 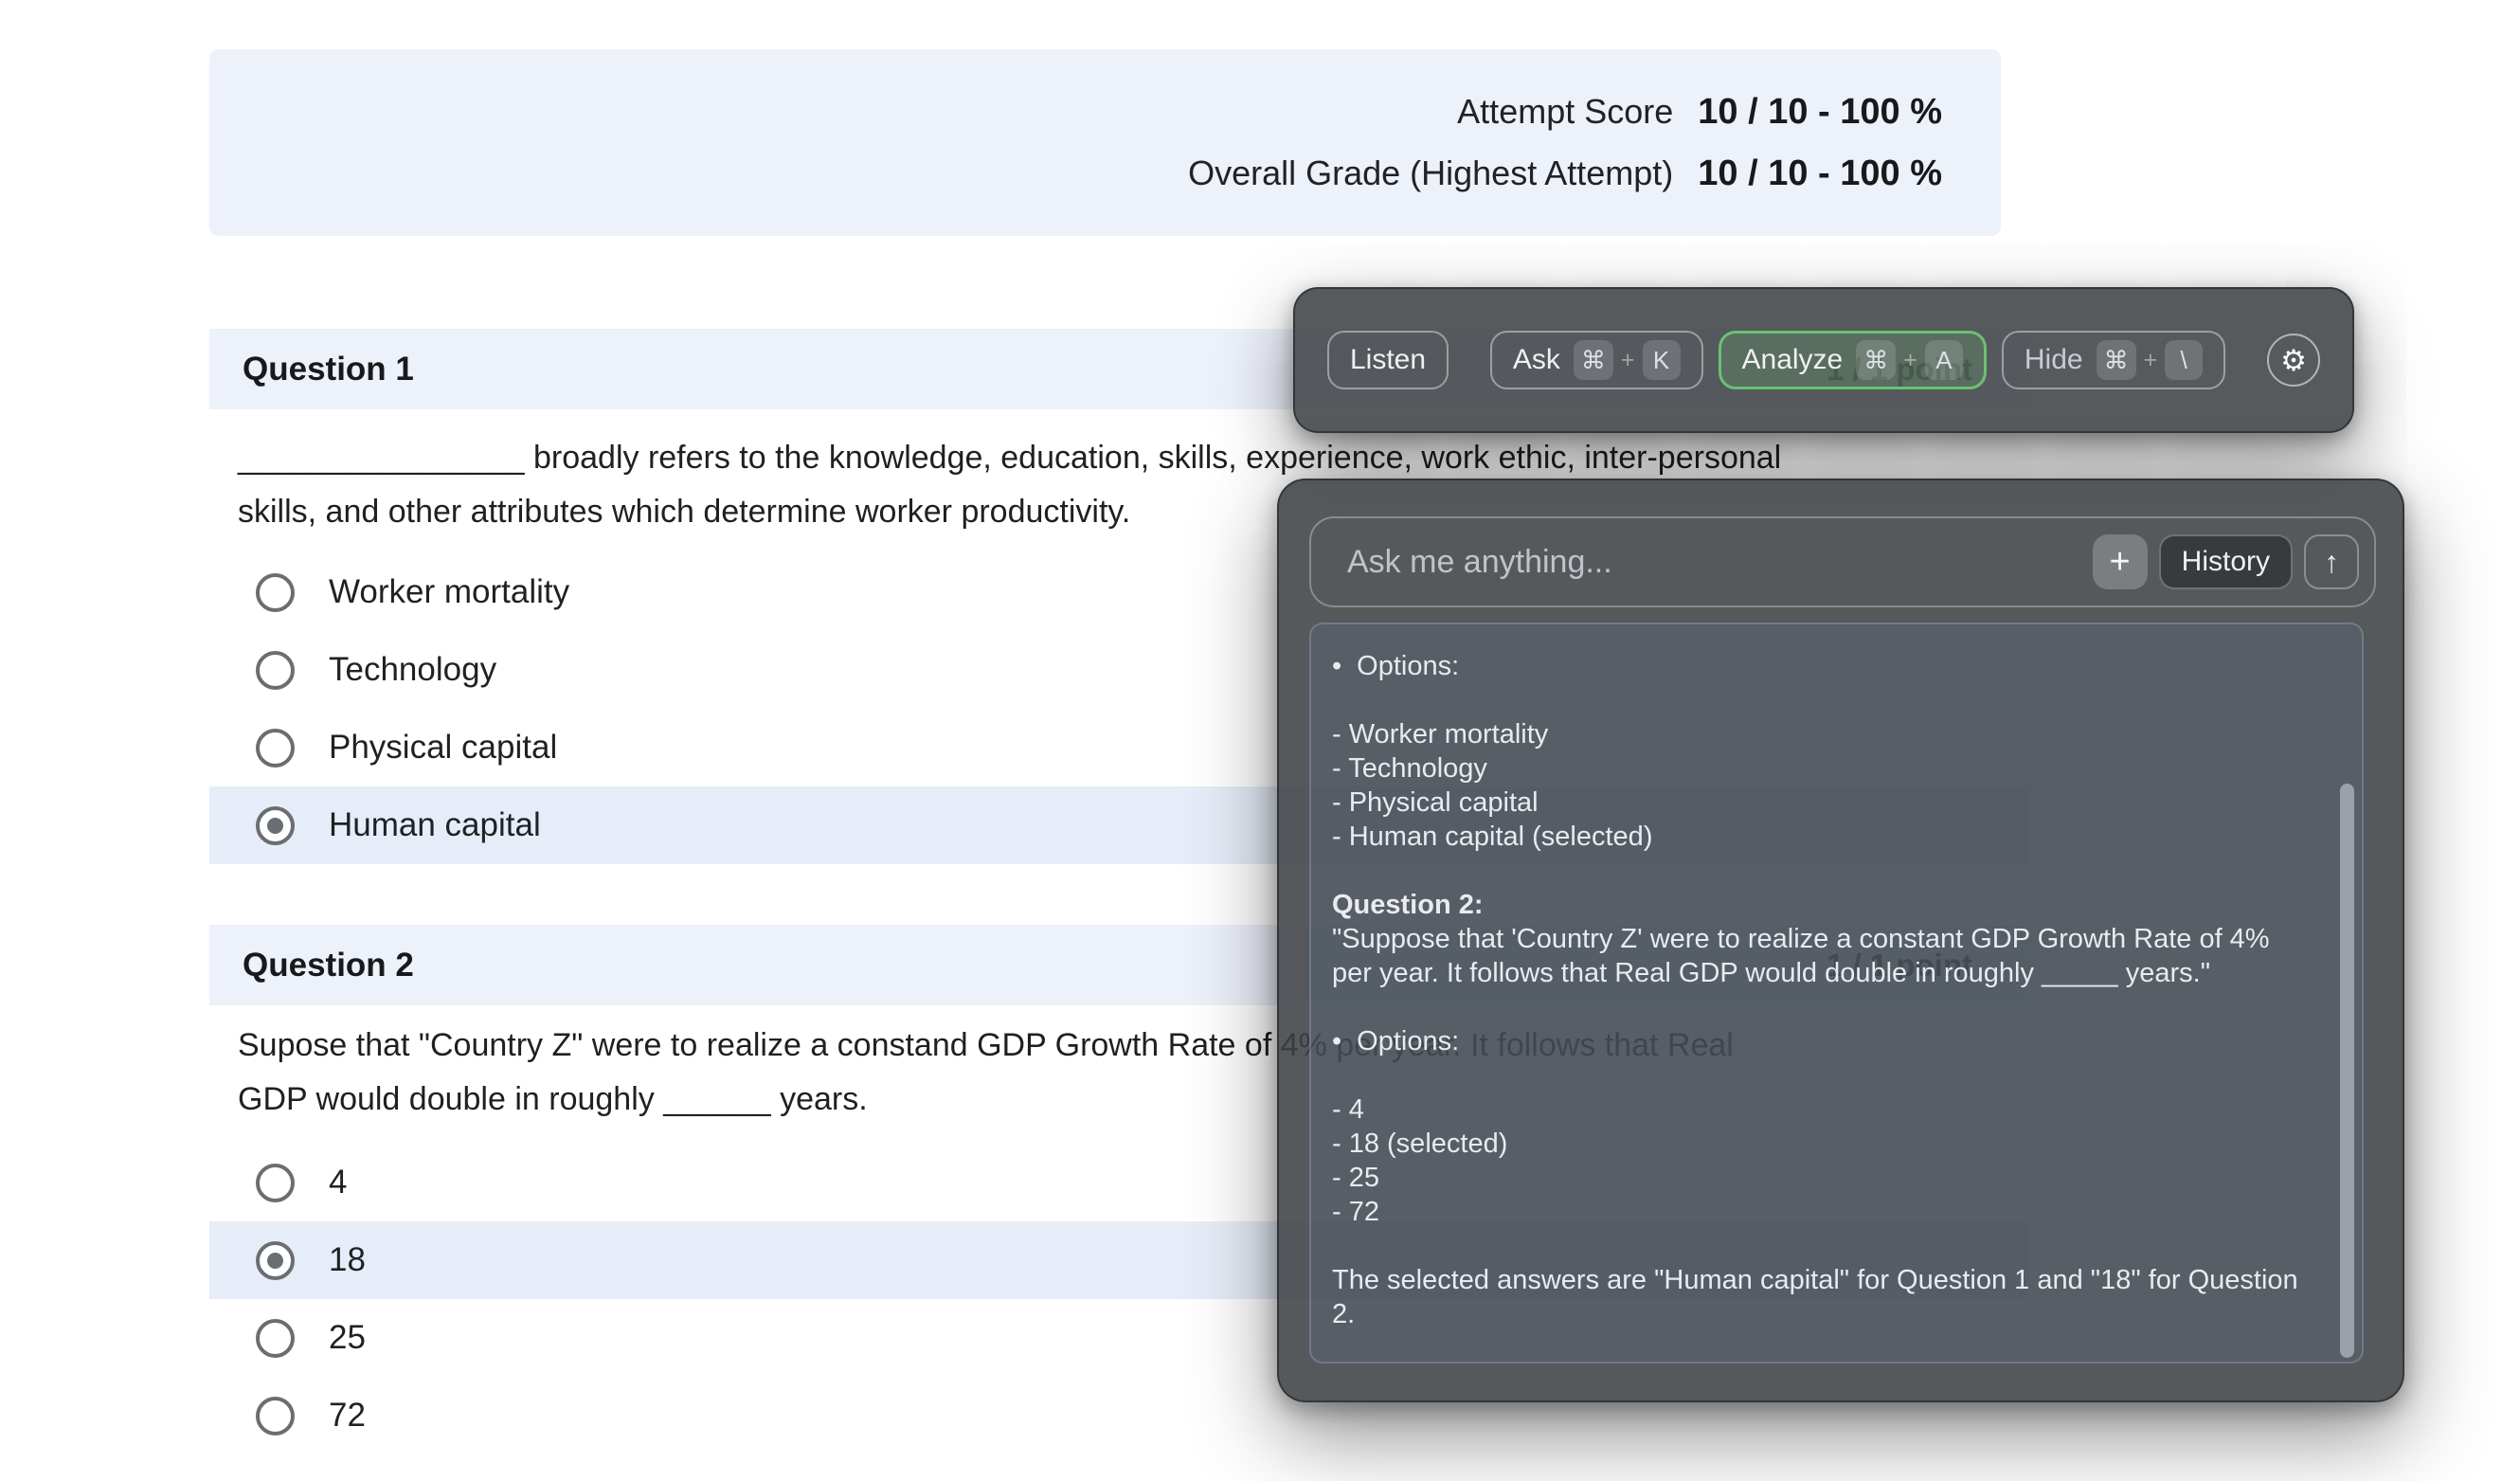 What do you see at coordinates (449, 591) in the screenshot?
I see `option-label: Worker mortality` at bounding box center [449, 591].